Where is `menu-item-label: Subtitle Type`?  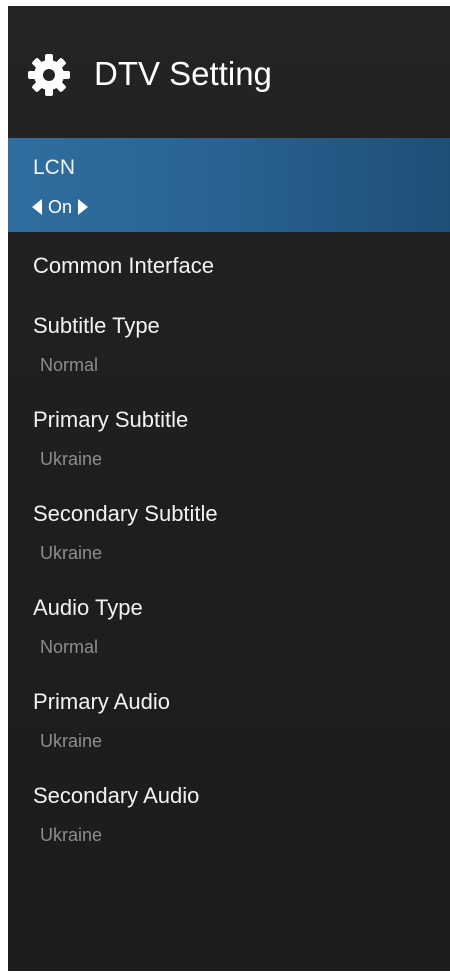
menu-item-label: Subtitle Type is located at coordinates (96, 325).